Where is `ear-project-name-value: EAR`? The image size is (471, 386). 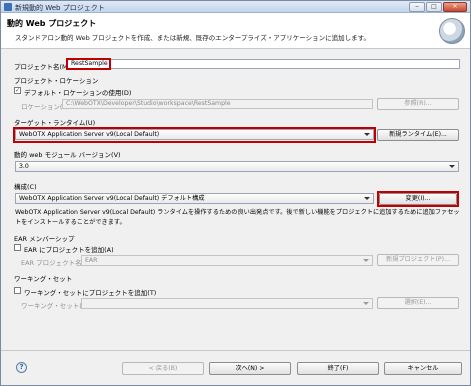 ear-project-name-value: EAR is located at coordinates (91, 260).